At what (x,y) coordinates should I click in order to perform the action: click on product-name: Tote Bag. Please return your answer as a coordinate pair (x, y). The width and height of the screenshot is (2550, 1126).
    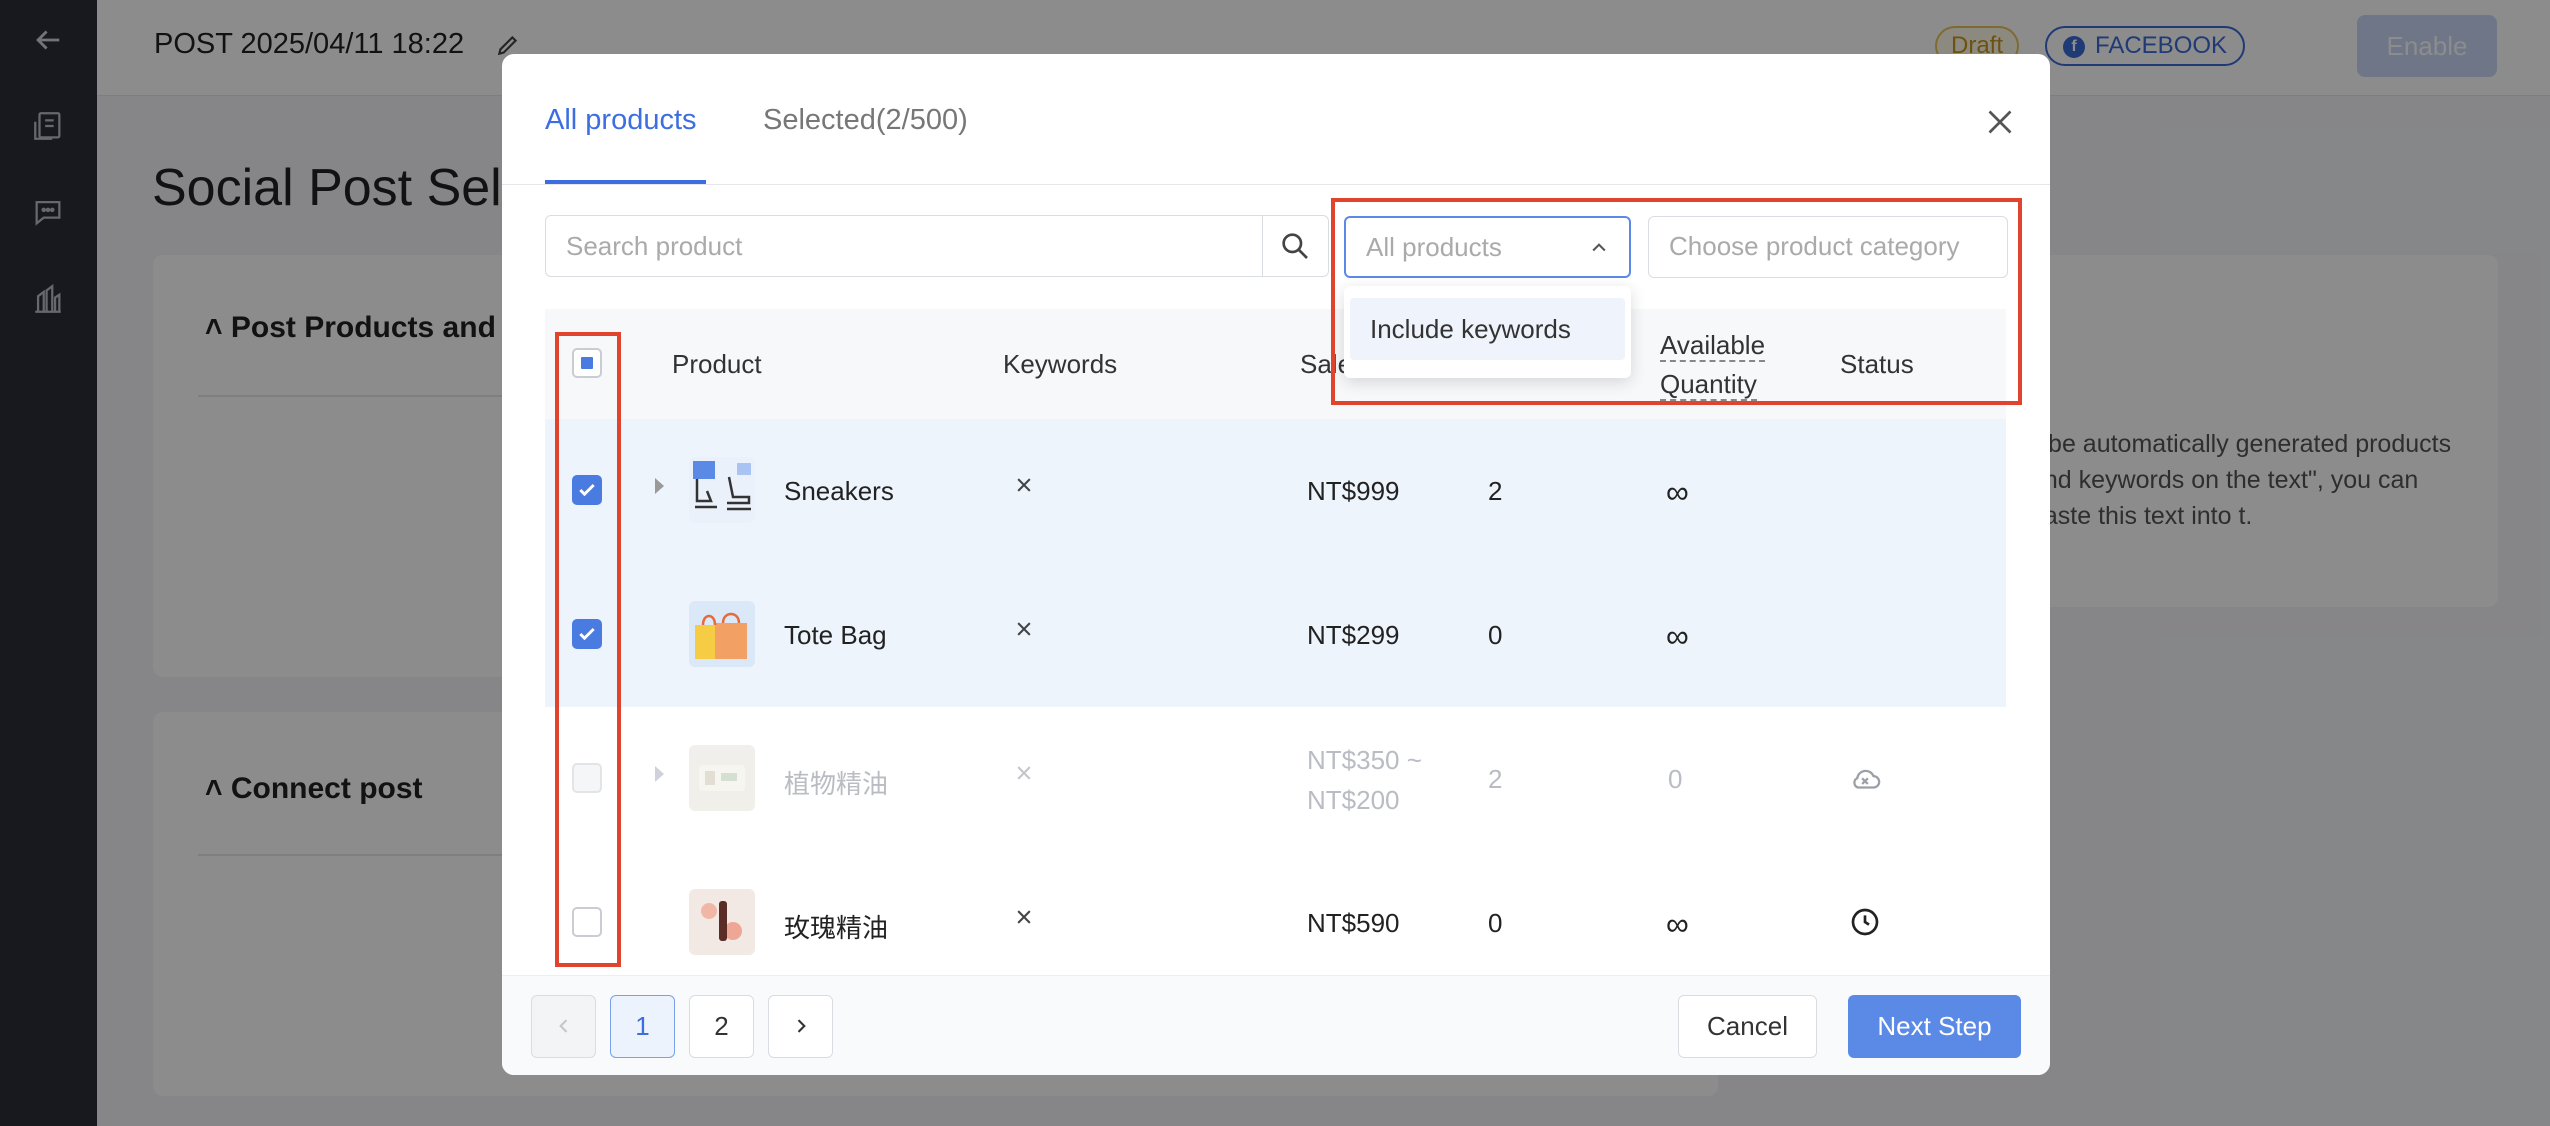
    Looking at the image, I should click on (835, 635).